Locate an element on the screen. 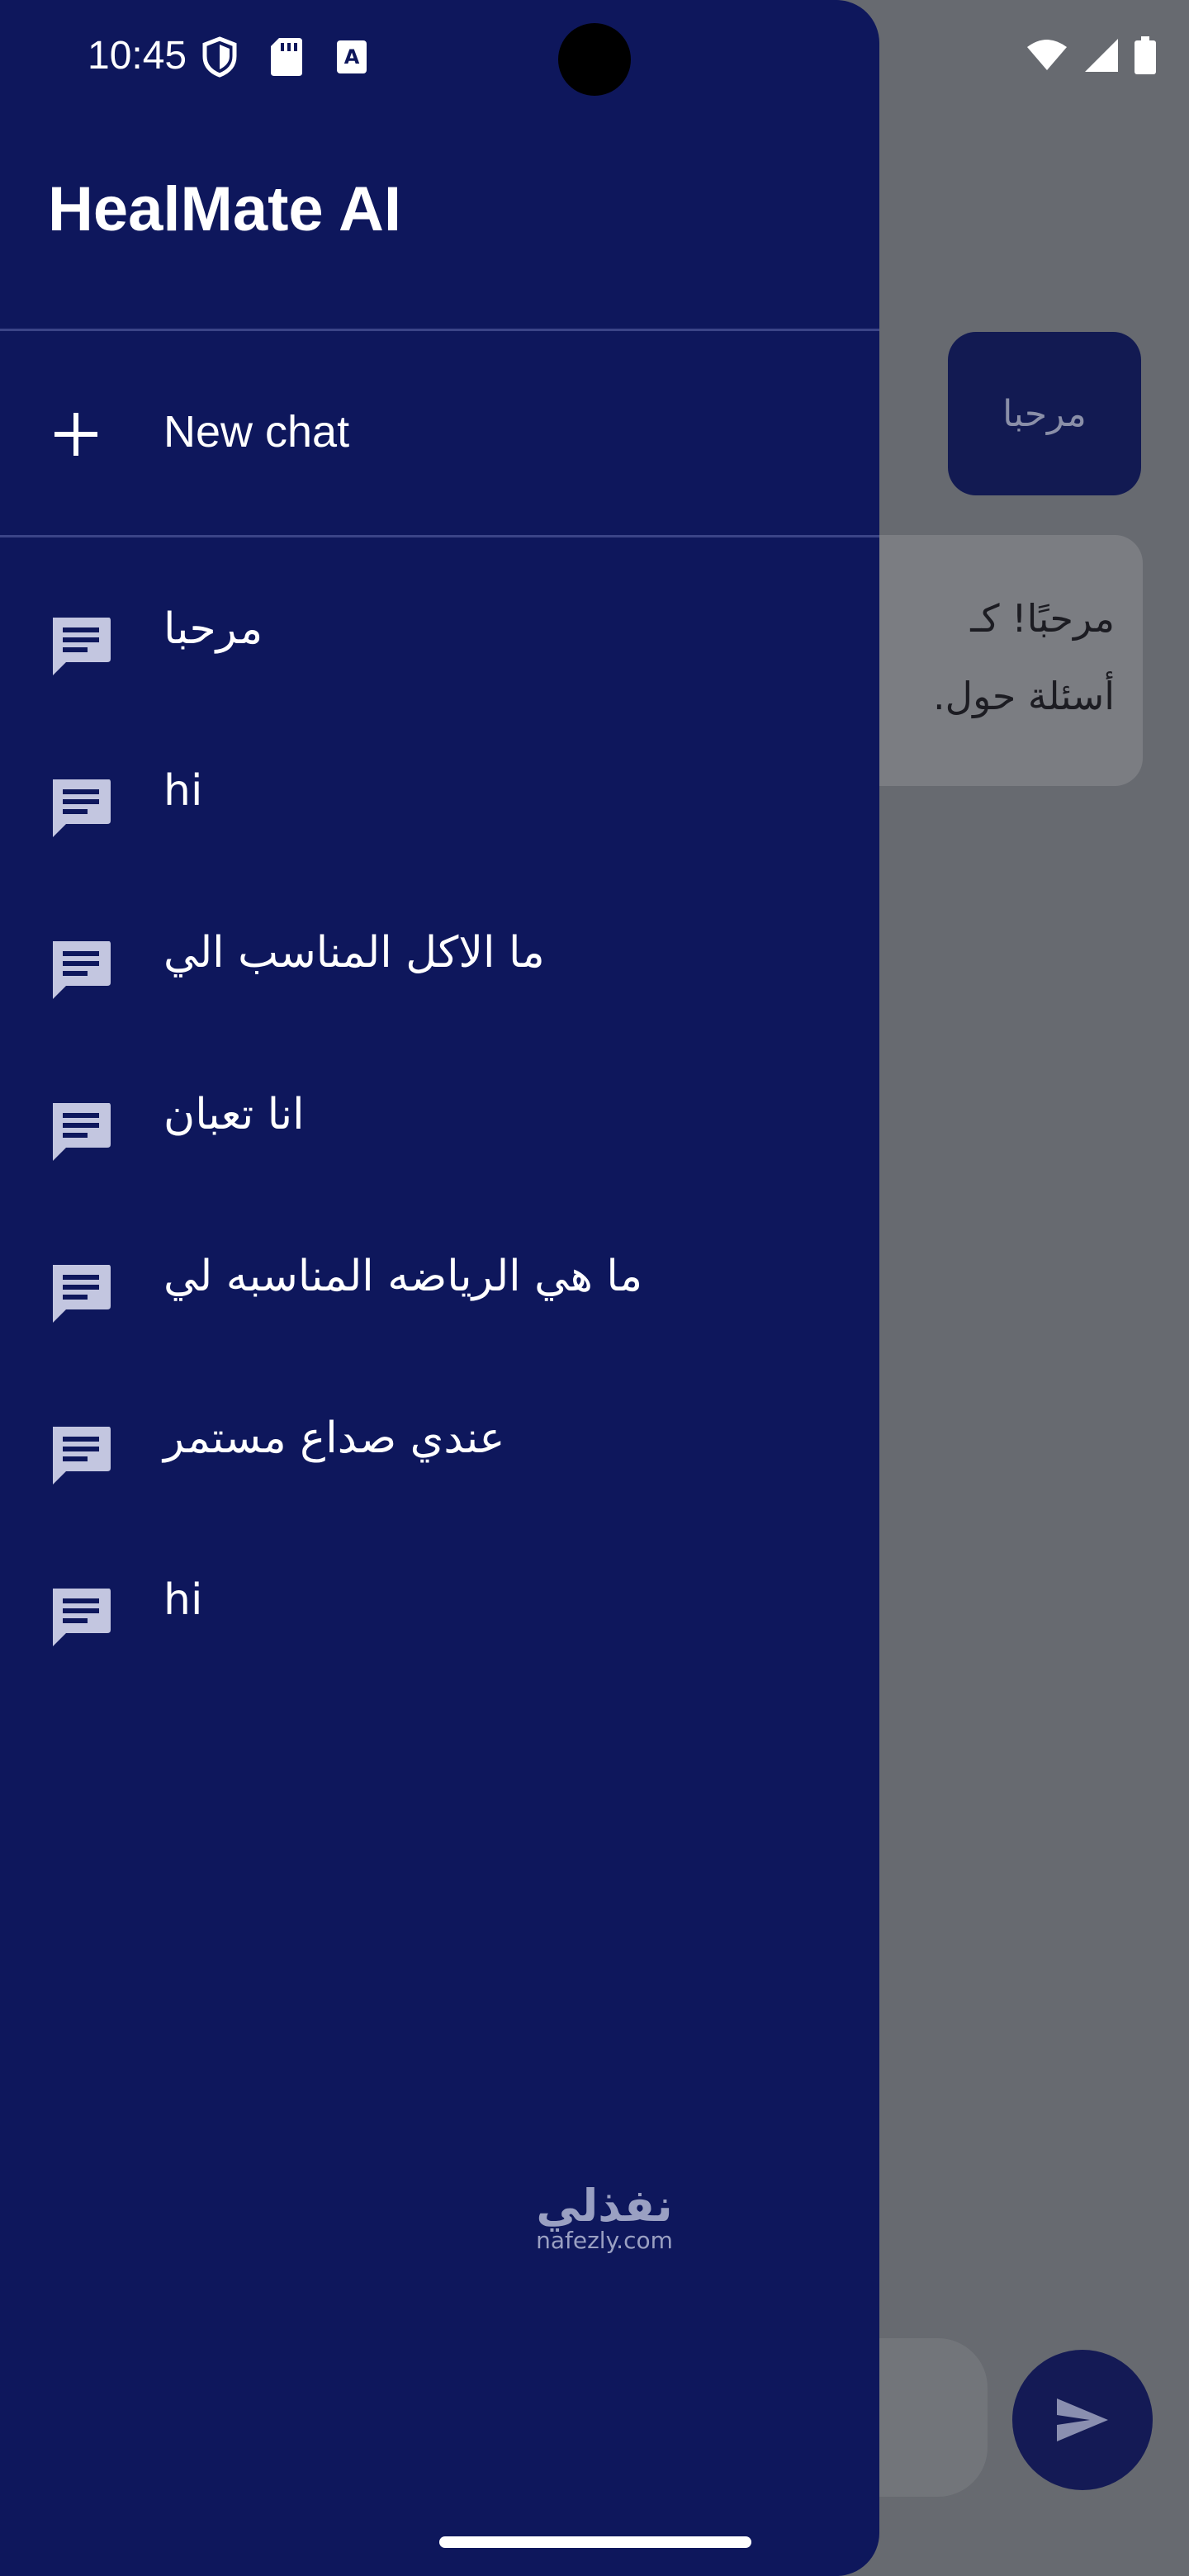  home-indicator is located at coordinates (595, 2542).